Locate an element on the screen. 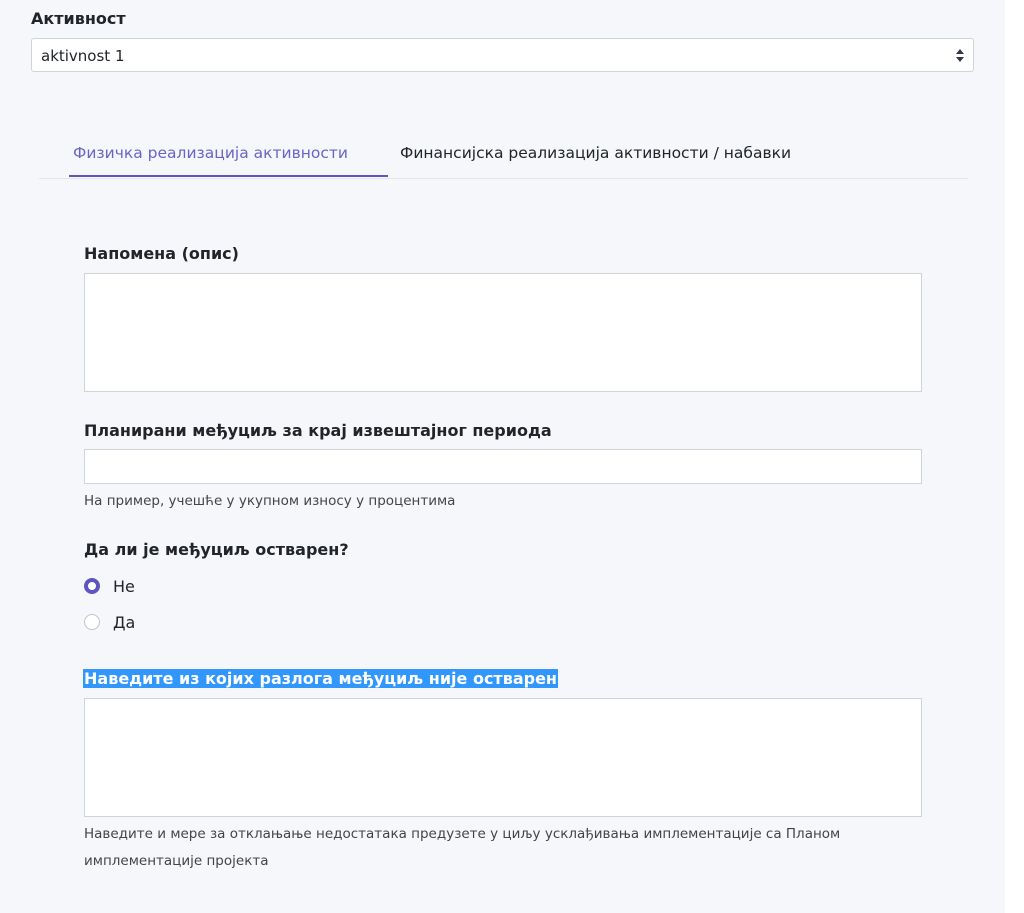 The height and width of the screenshot is (913, 1024). tab-physical-realization: Физичка реализација активности is located at coordinates (228, 160).